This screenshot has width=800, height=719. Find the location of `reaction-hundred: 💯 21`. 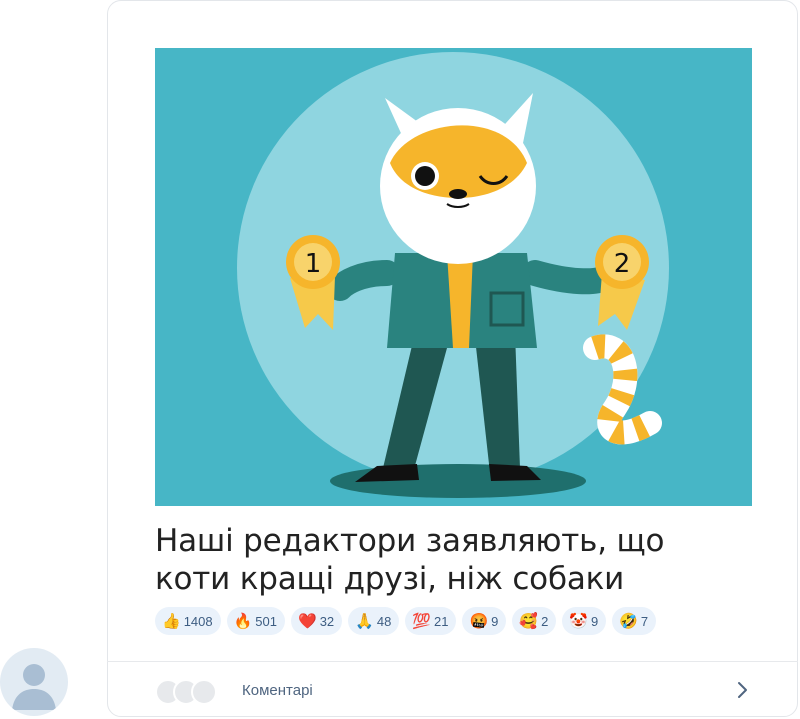

reaction-hundred: 💯 21 is located at coordinates (431, 621).